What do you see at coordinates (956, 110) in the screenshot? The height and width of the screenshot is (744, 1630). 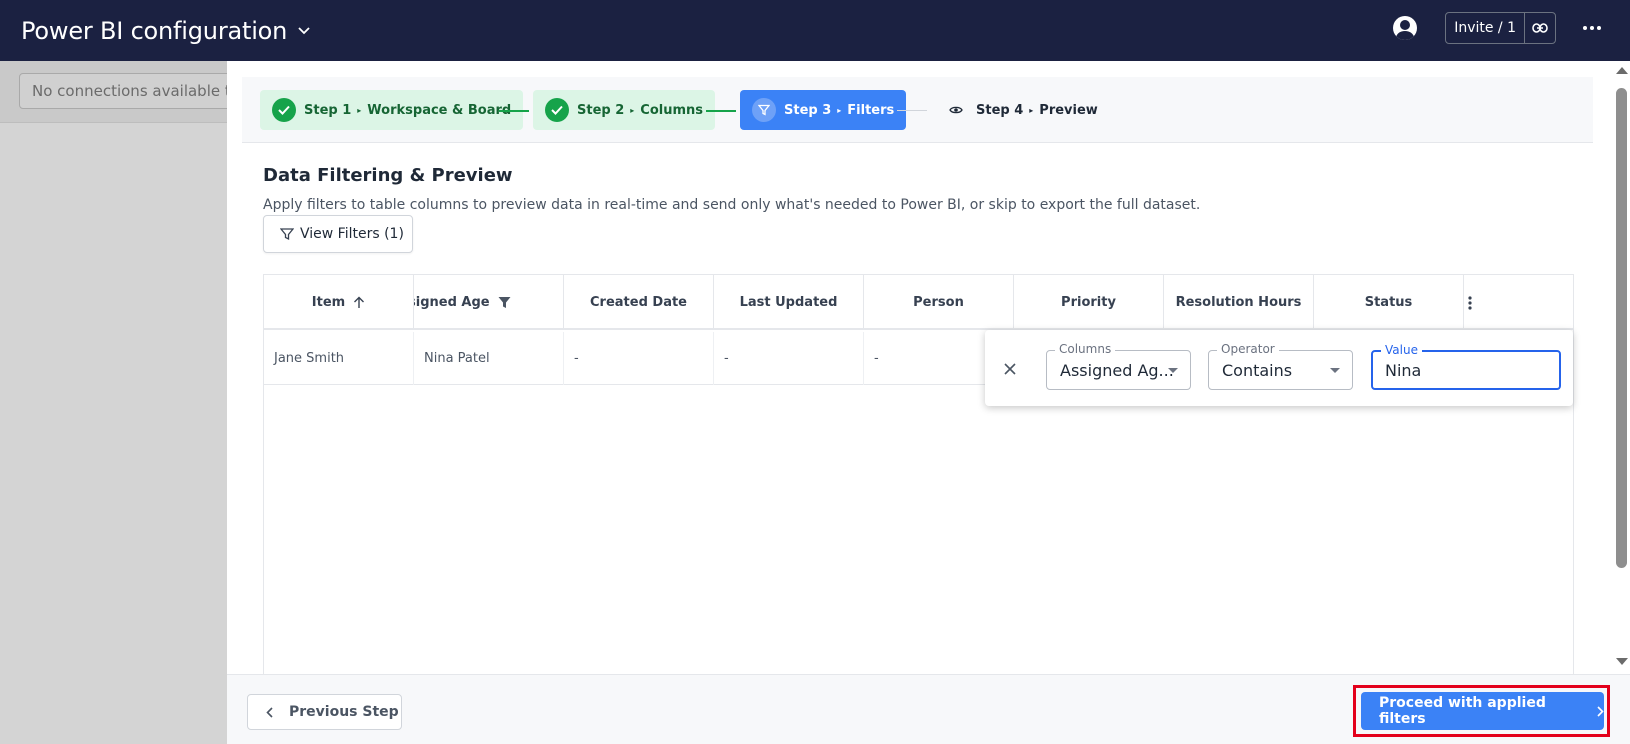 I see `eye-icon` at bounding box center [956, 110].